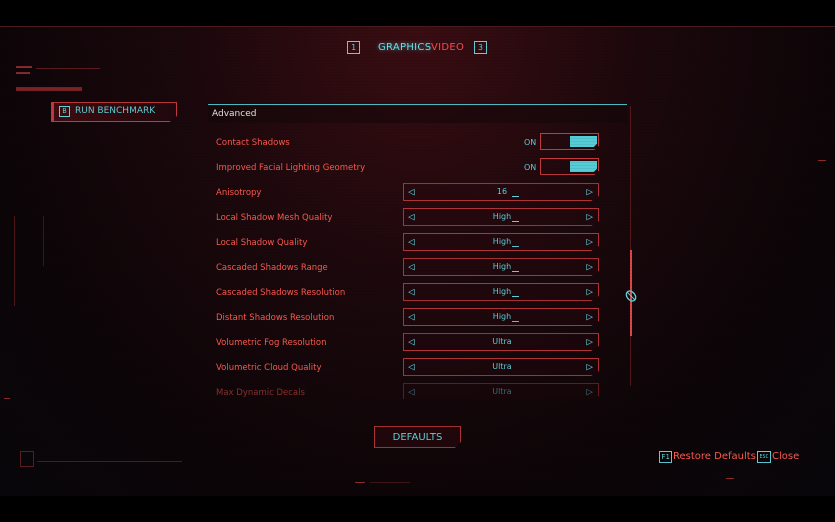 The height and width of the screenshot is (522, 835). I want to click on setting-row-volumetric-cloud-quality: Volumetric Cloud Quality ◁ Ultra ▷, so click(418, 369).